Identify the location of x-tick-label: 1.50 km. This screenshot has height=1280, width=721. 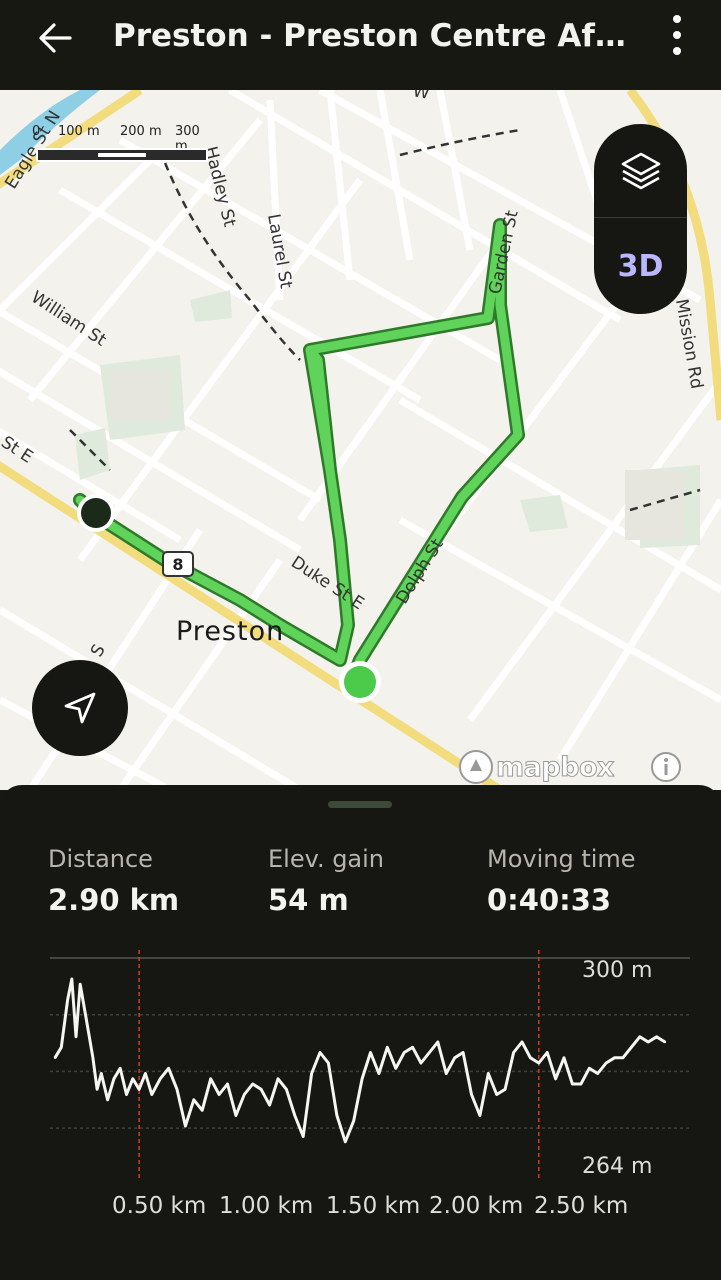
(373, 1206).